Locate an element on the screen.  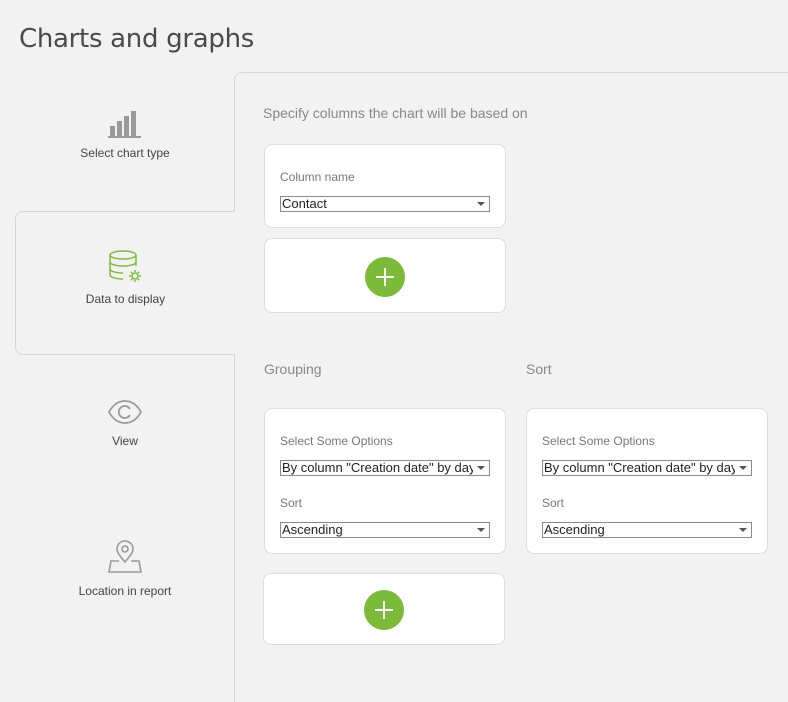
step-data-to-display: Data to display is located at coordinates (125, 283).